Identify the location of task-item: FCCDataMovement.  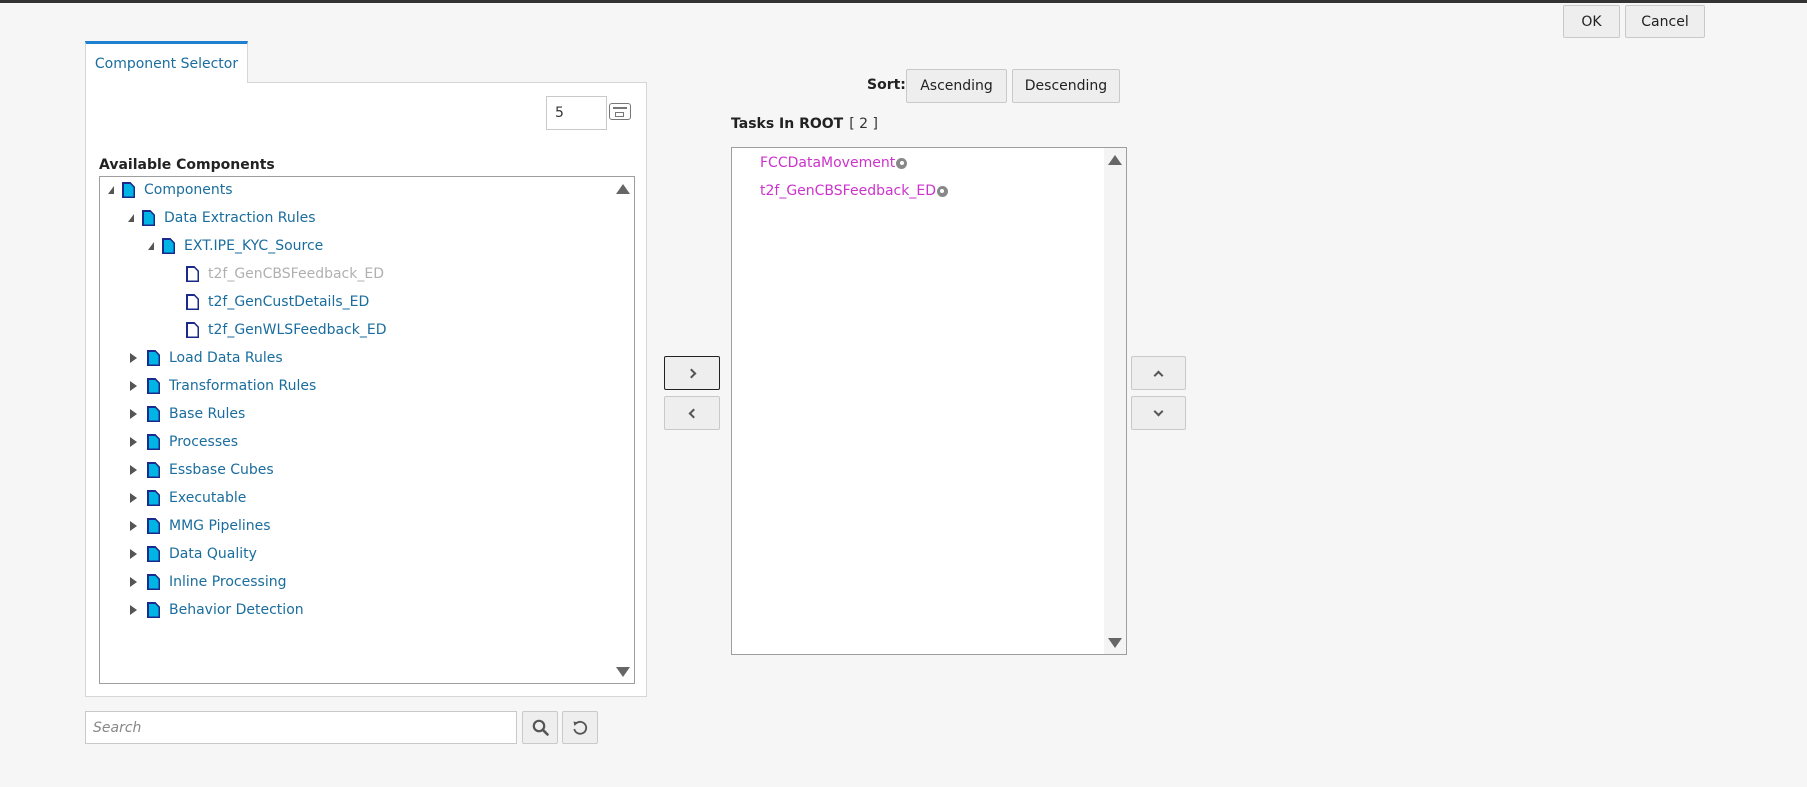
(834, 163).